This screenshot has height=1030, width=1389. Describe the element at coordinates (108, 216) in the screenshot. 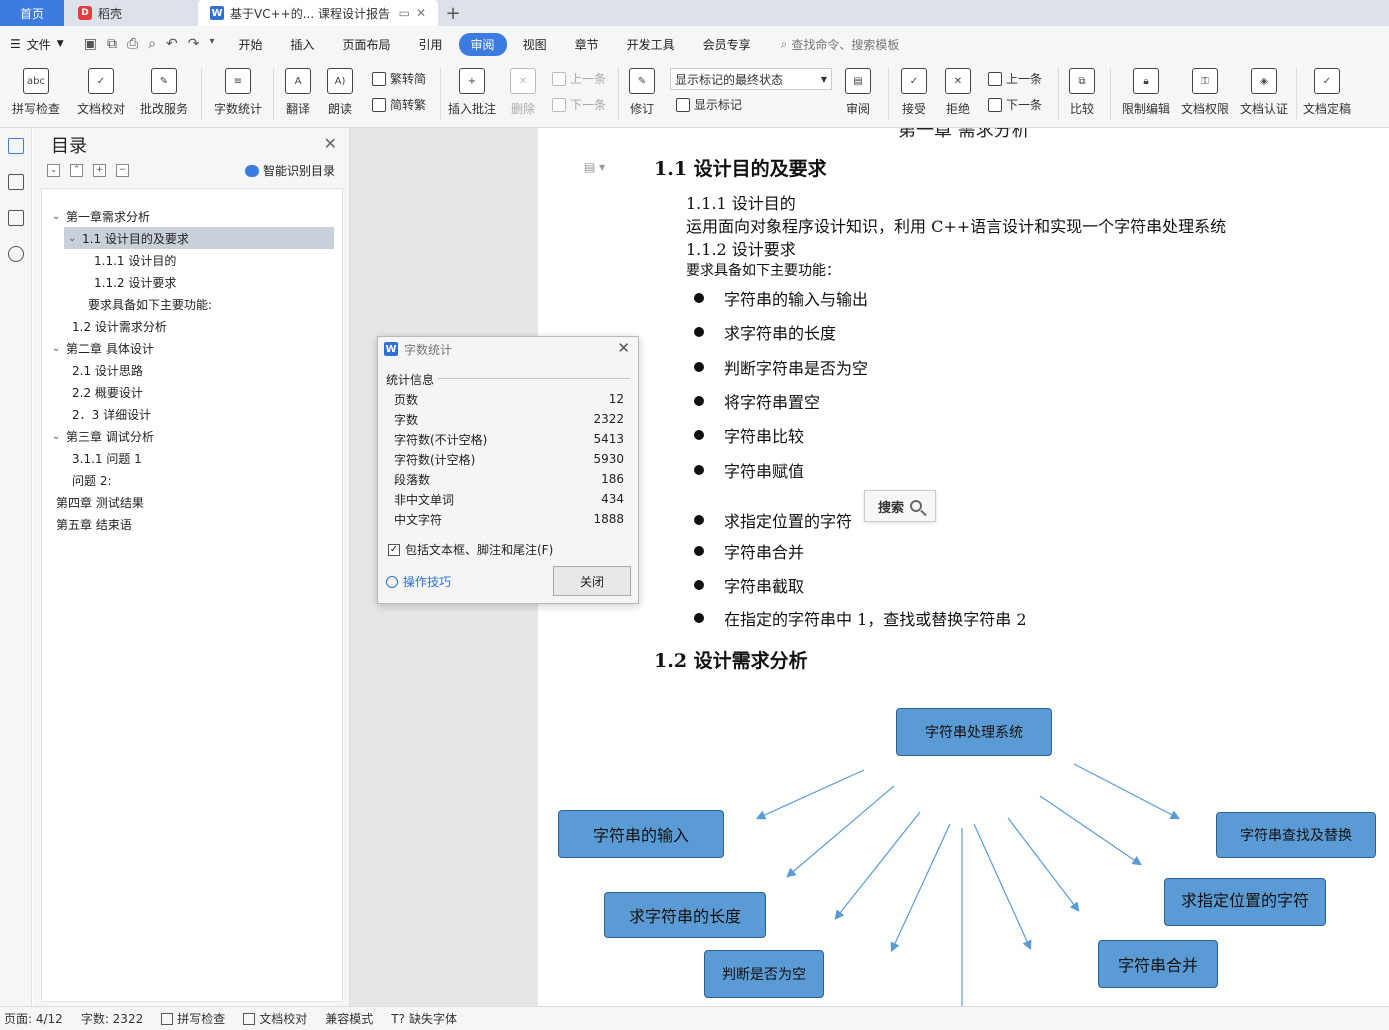

I see `toc-item-label: 第一章需求分析` at that location.